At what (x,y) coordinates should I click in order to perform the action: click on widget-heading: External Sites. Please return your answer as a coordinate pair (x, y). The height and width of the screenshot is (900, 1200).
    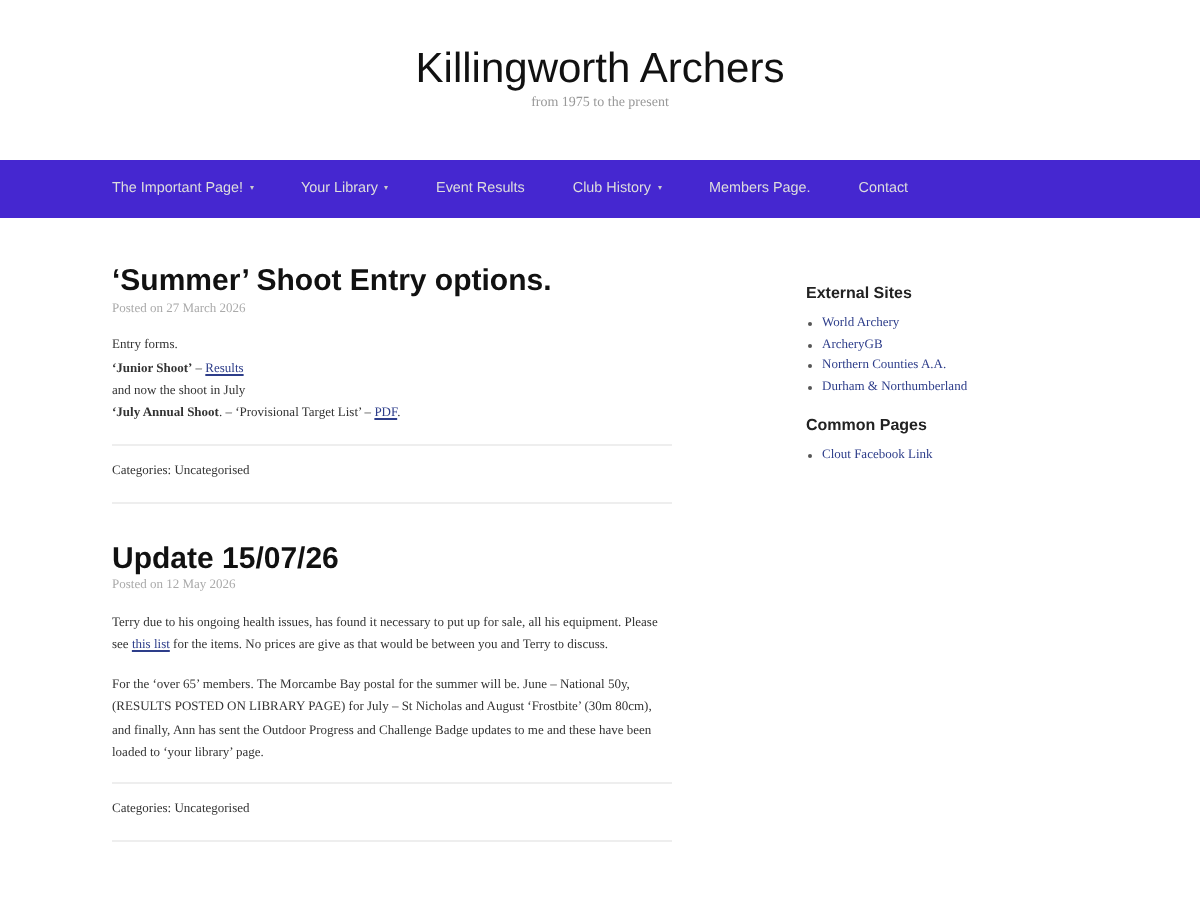
    Looking at the image, I should click on (860, 294).